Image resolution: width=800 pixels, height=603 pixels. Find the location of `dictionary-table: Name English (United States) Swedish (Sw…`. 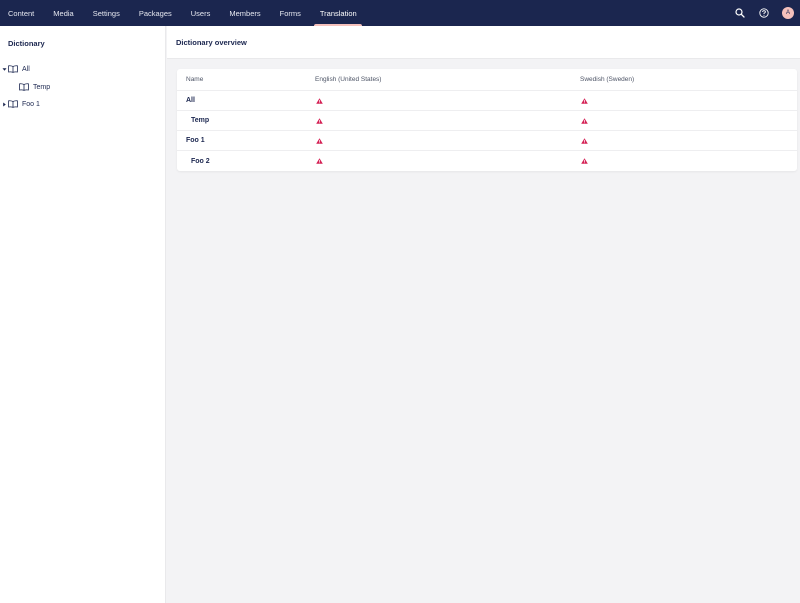

dictionary-table: Name English (United States) Swedish (Sw… is located at coordinates (487, 120).